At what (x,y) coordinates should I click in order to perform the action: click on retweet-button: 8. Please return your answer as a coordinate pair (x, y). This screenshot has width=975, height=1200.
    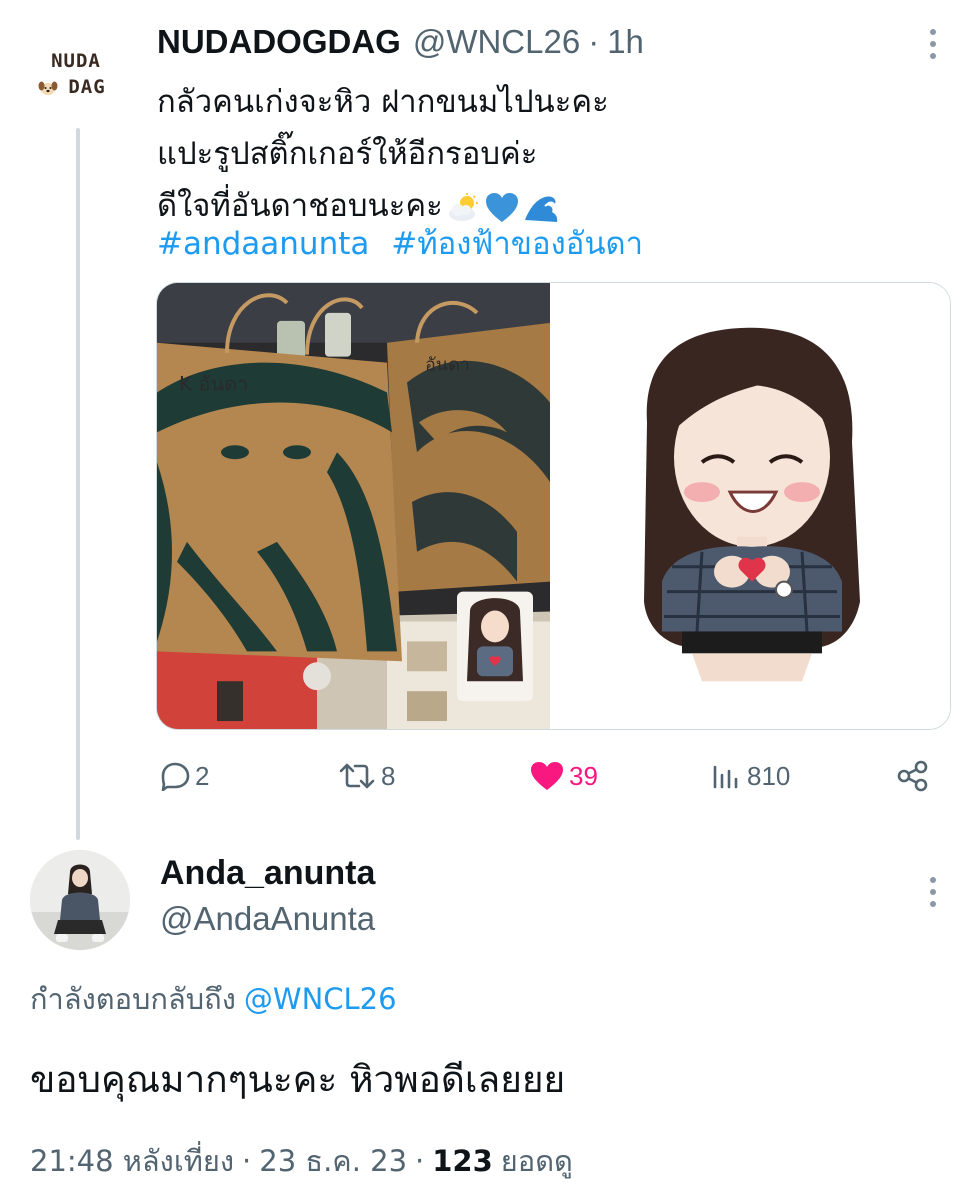
    Looking at the image, I should click on (366, 776).